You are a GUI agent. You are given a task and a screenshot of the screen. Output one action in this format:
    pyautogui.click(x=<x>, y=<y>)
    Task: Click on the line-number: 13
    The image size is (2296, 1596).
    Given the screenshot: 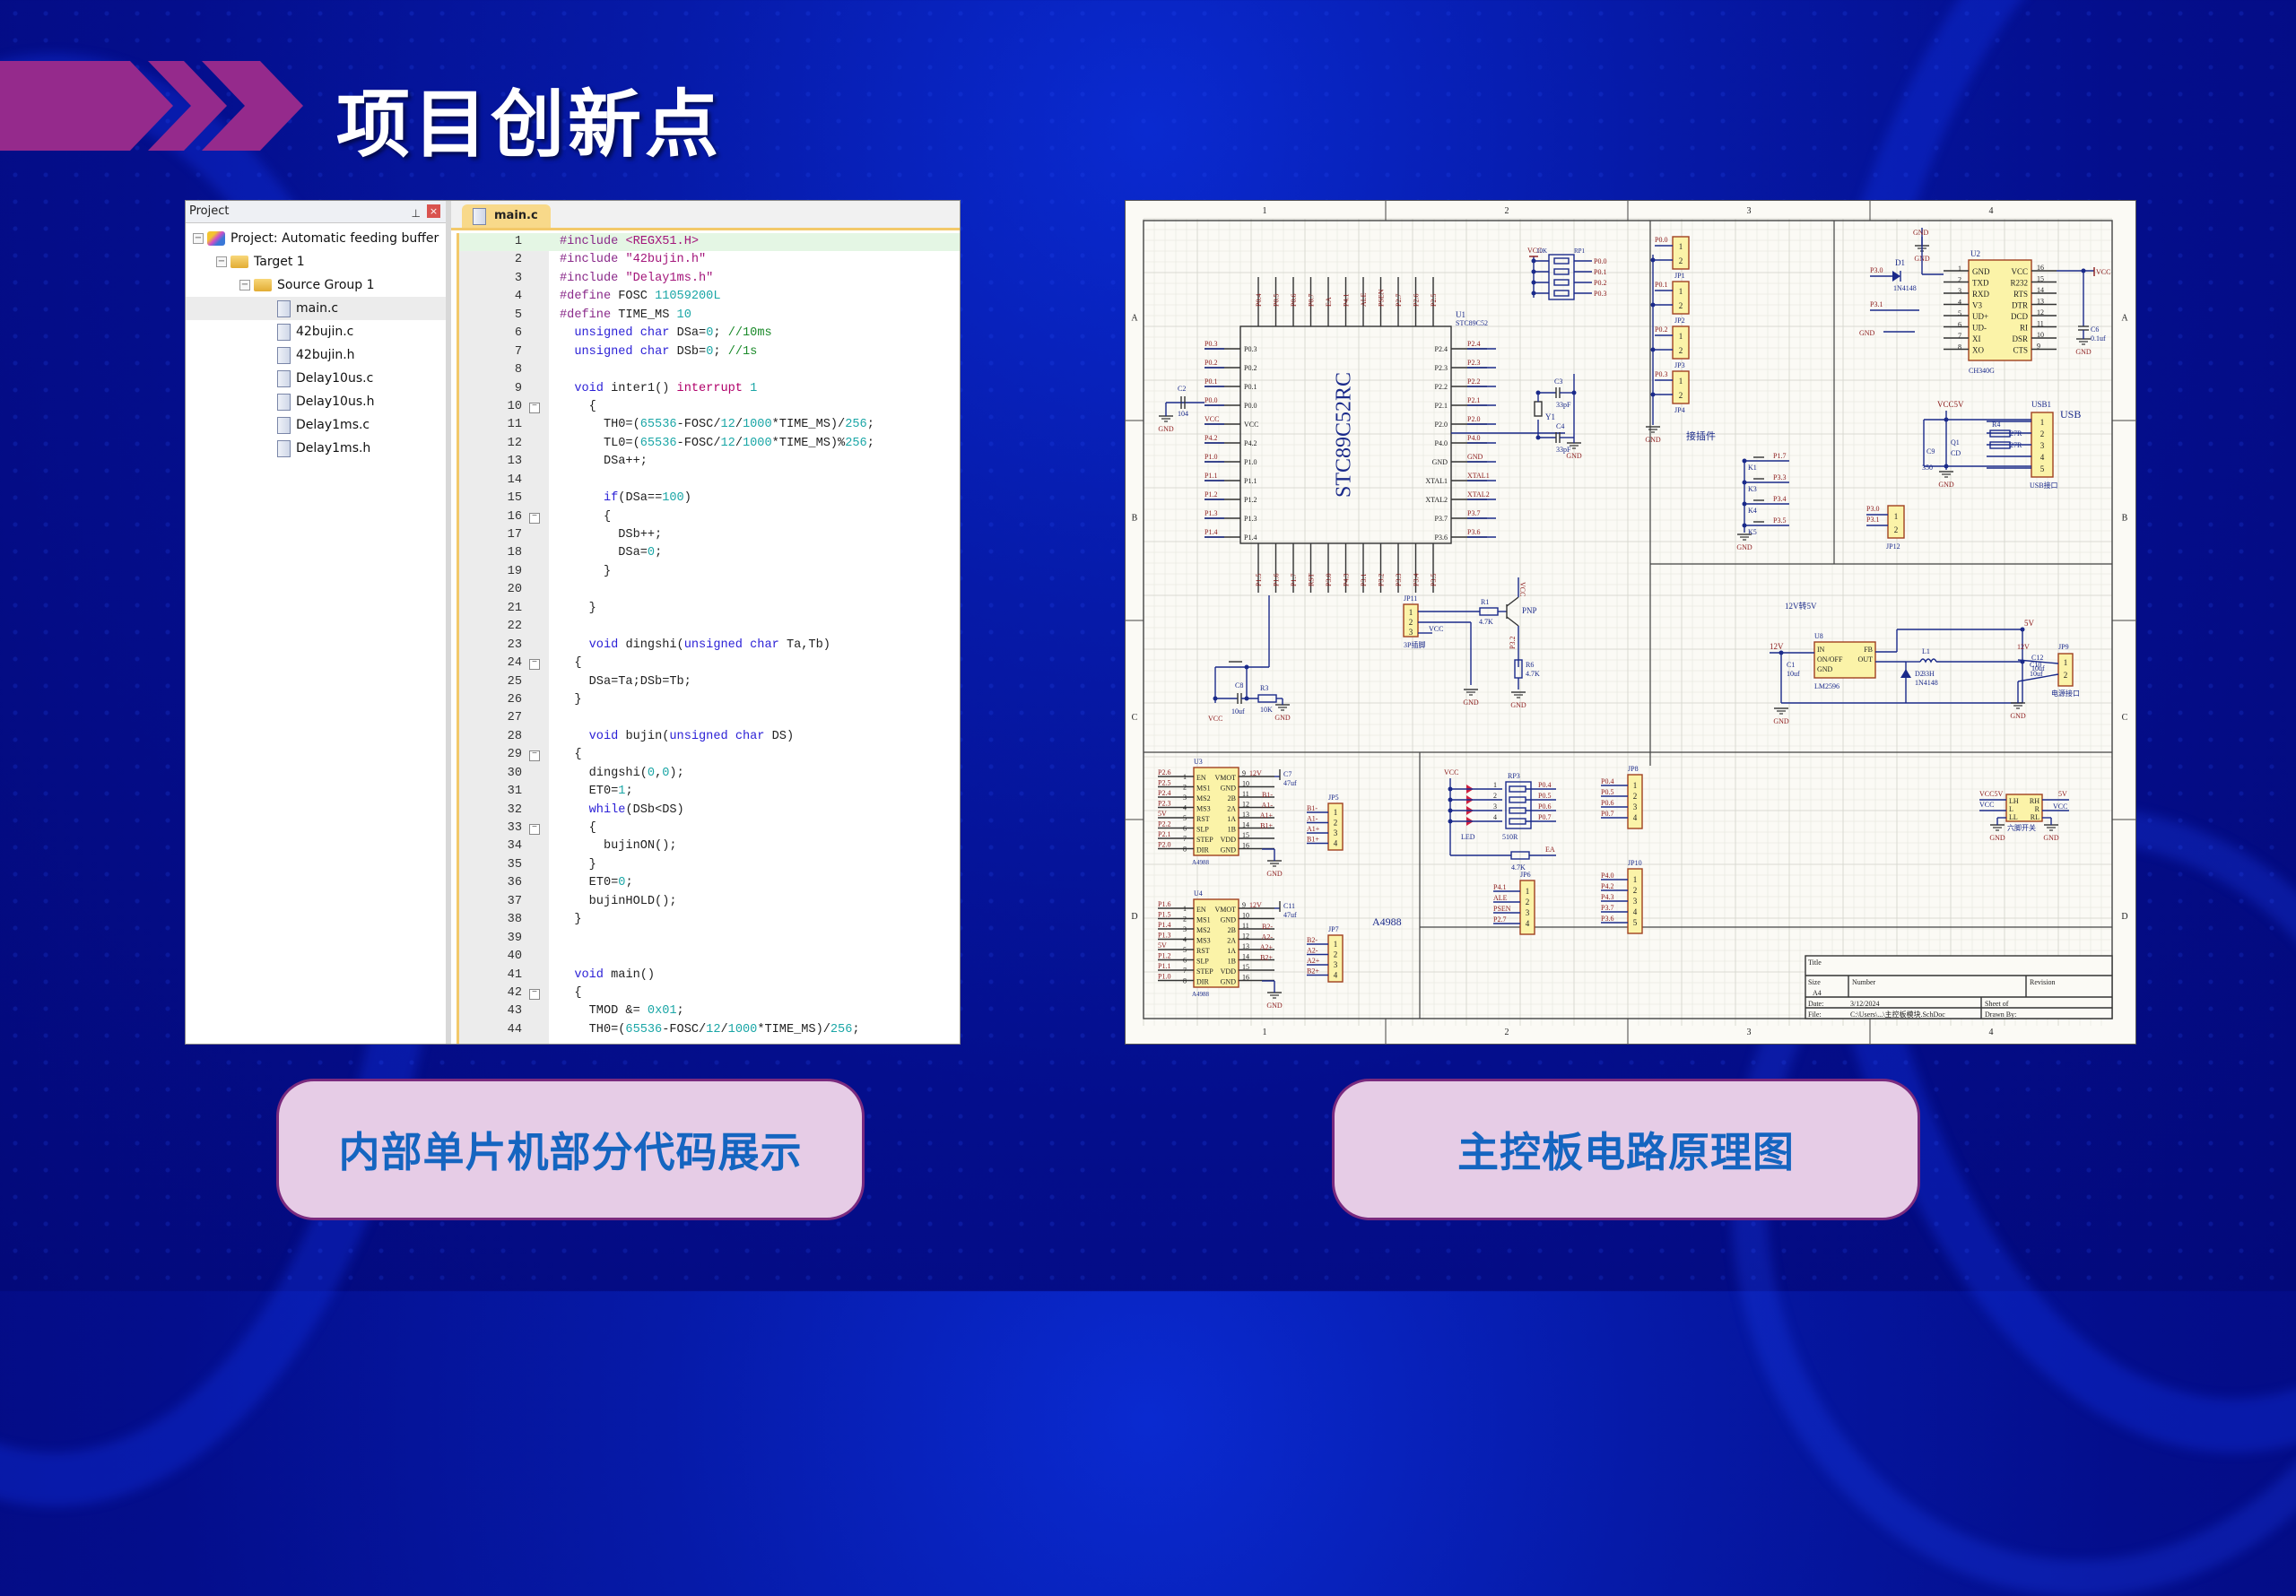 What is the action you would take?
    pyautogui.click(x=514, y=462)
    